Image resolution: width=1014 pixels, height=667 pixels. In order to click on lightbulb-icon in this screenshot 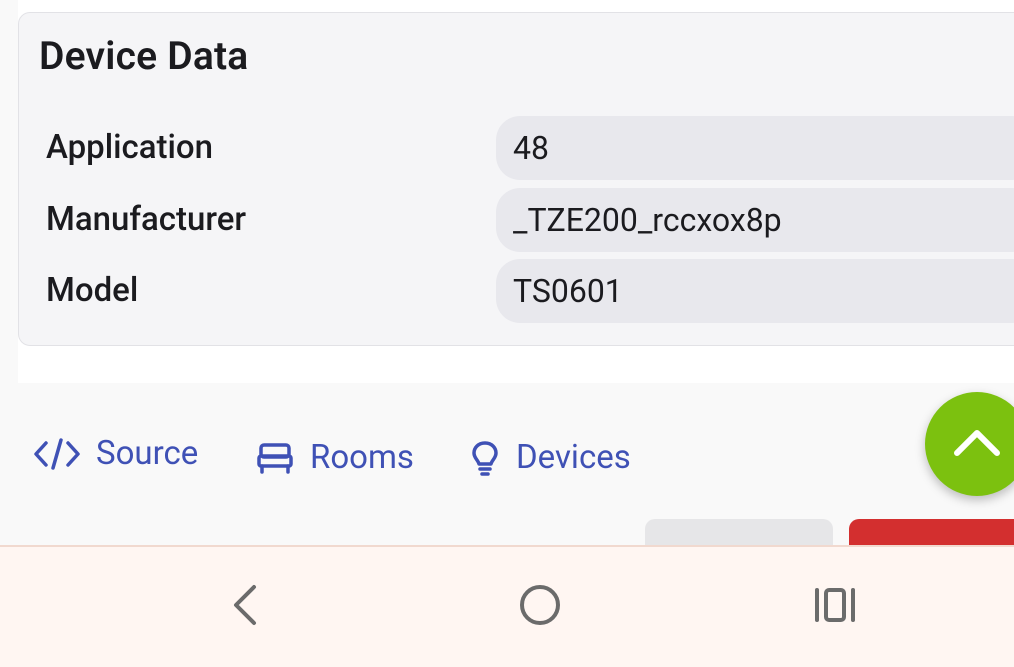, I will do `click(485, 458)`.